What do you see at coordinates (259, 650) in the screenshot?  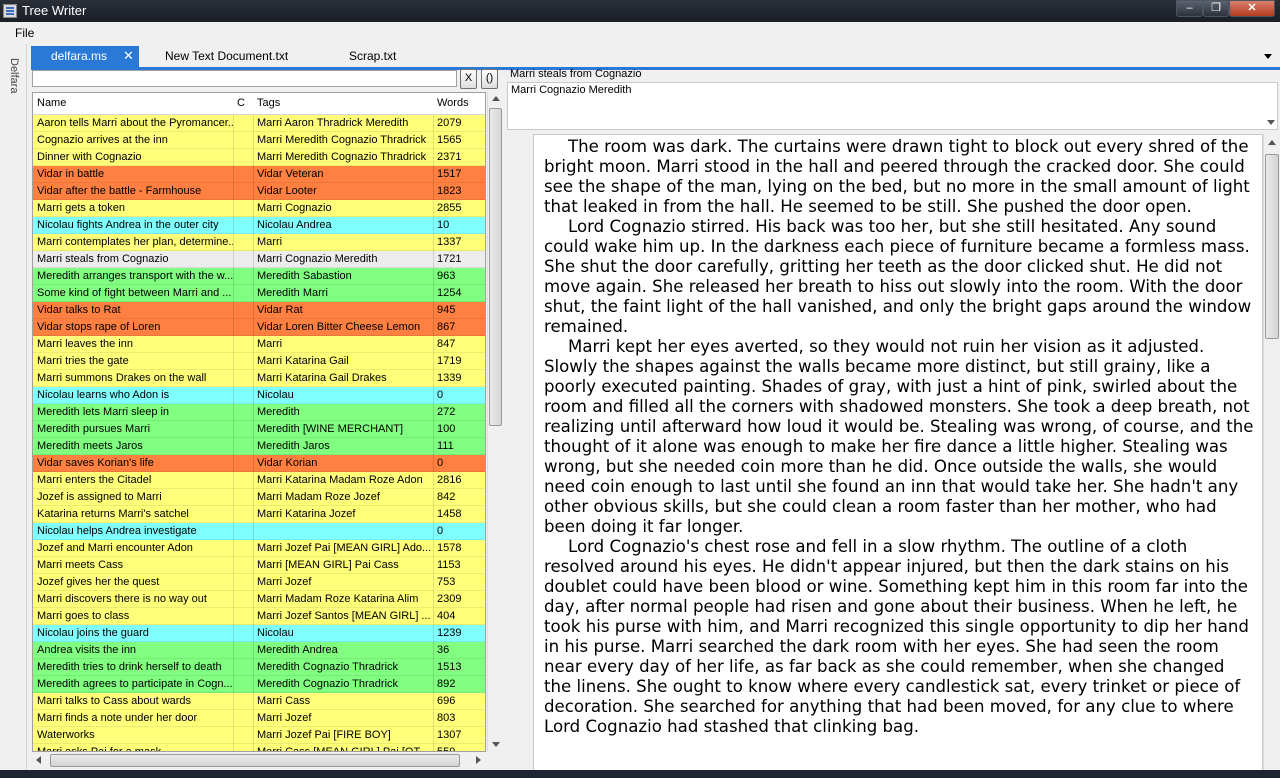 I see `table-row: Andrea visits the inn Meredith Andrea 36` at bounding box center [259, 650].